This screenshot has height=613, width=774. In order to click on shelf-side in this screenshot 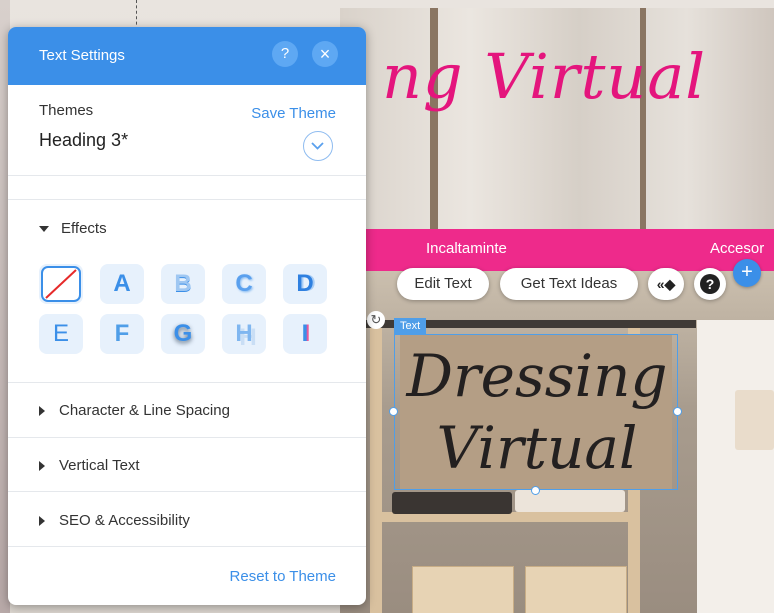, I will do `click(376, 470)`.